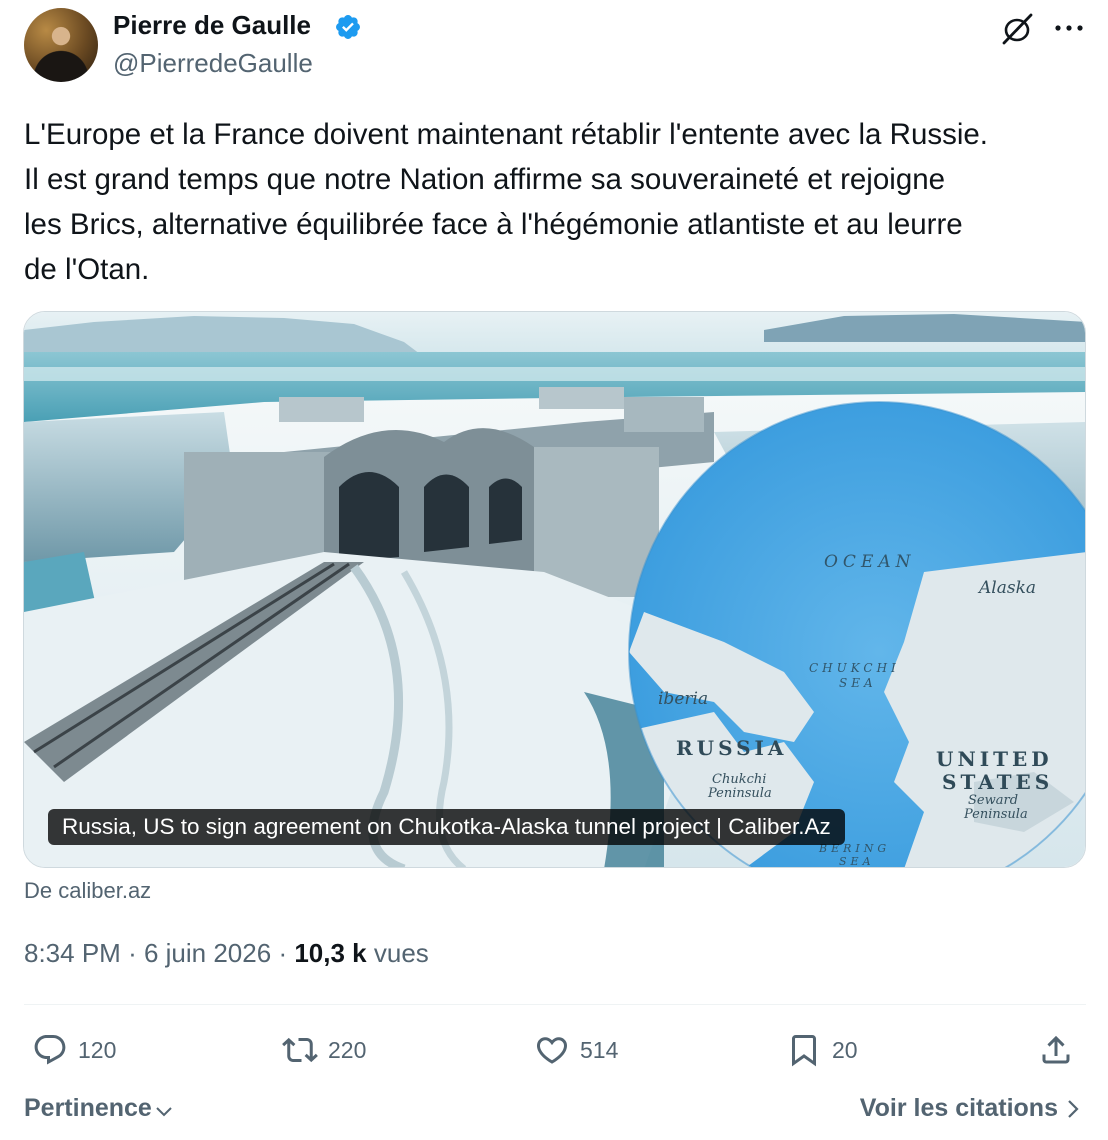  What do you see at coordinates (87, 891) in the screenshot?
I see `source-link: De caliber.az` at bounding box center [87, 891].